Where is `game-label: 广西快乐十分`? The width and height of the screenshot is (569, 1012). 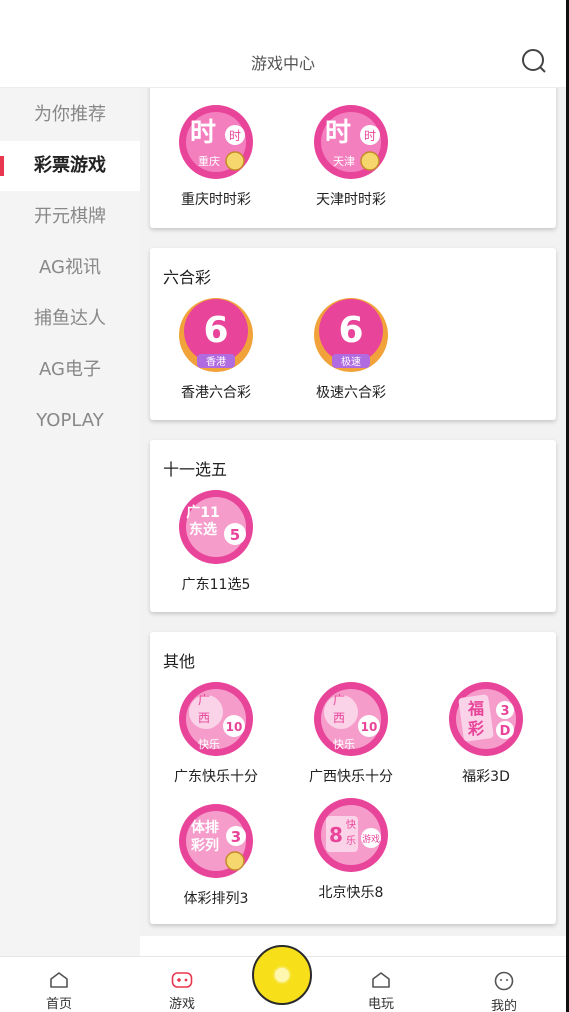 game-label: 广西快乐十分 is located at coordinates (351, 777).